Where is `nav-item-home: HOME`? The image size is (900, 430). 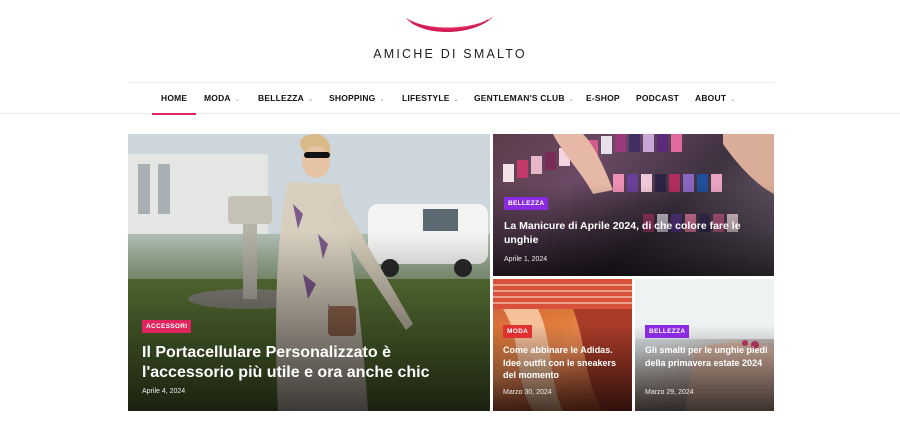
nav-item-home: HOME is located at coordinates (174, 99).